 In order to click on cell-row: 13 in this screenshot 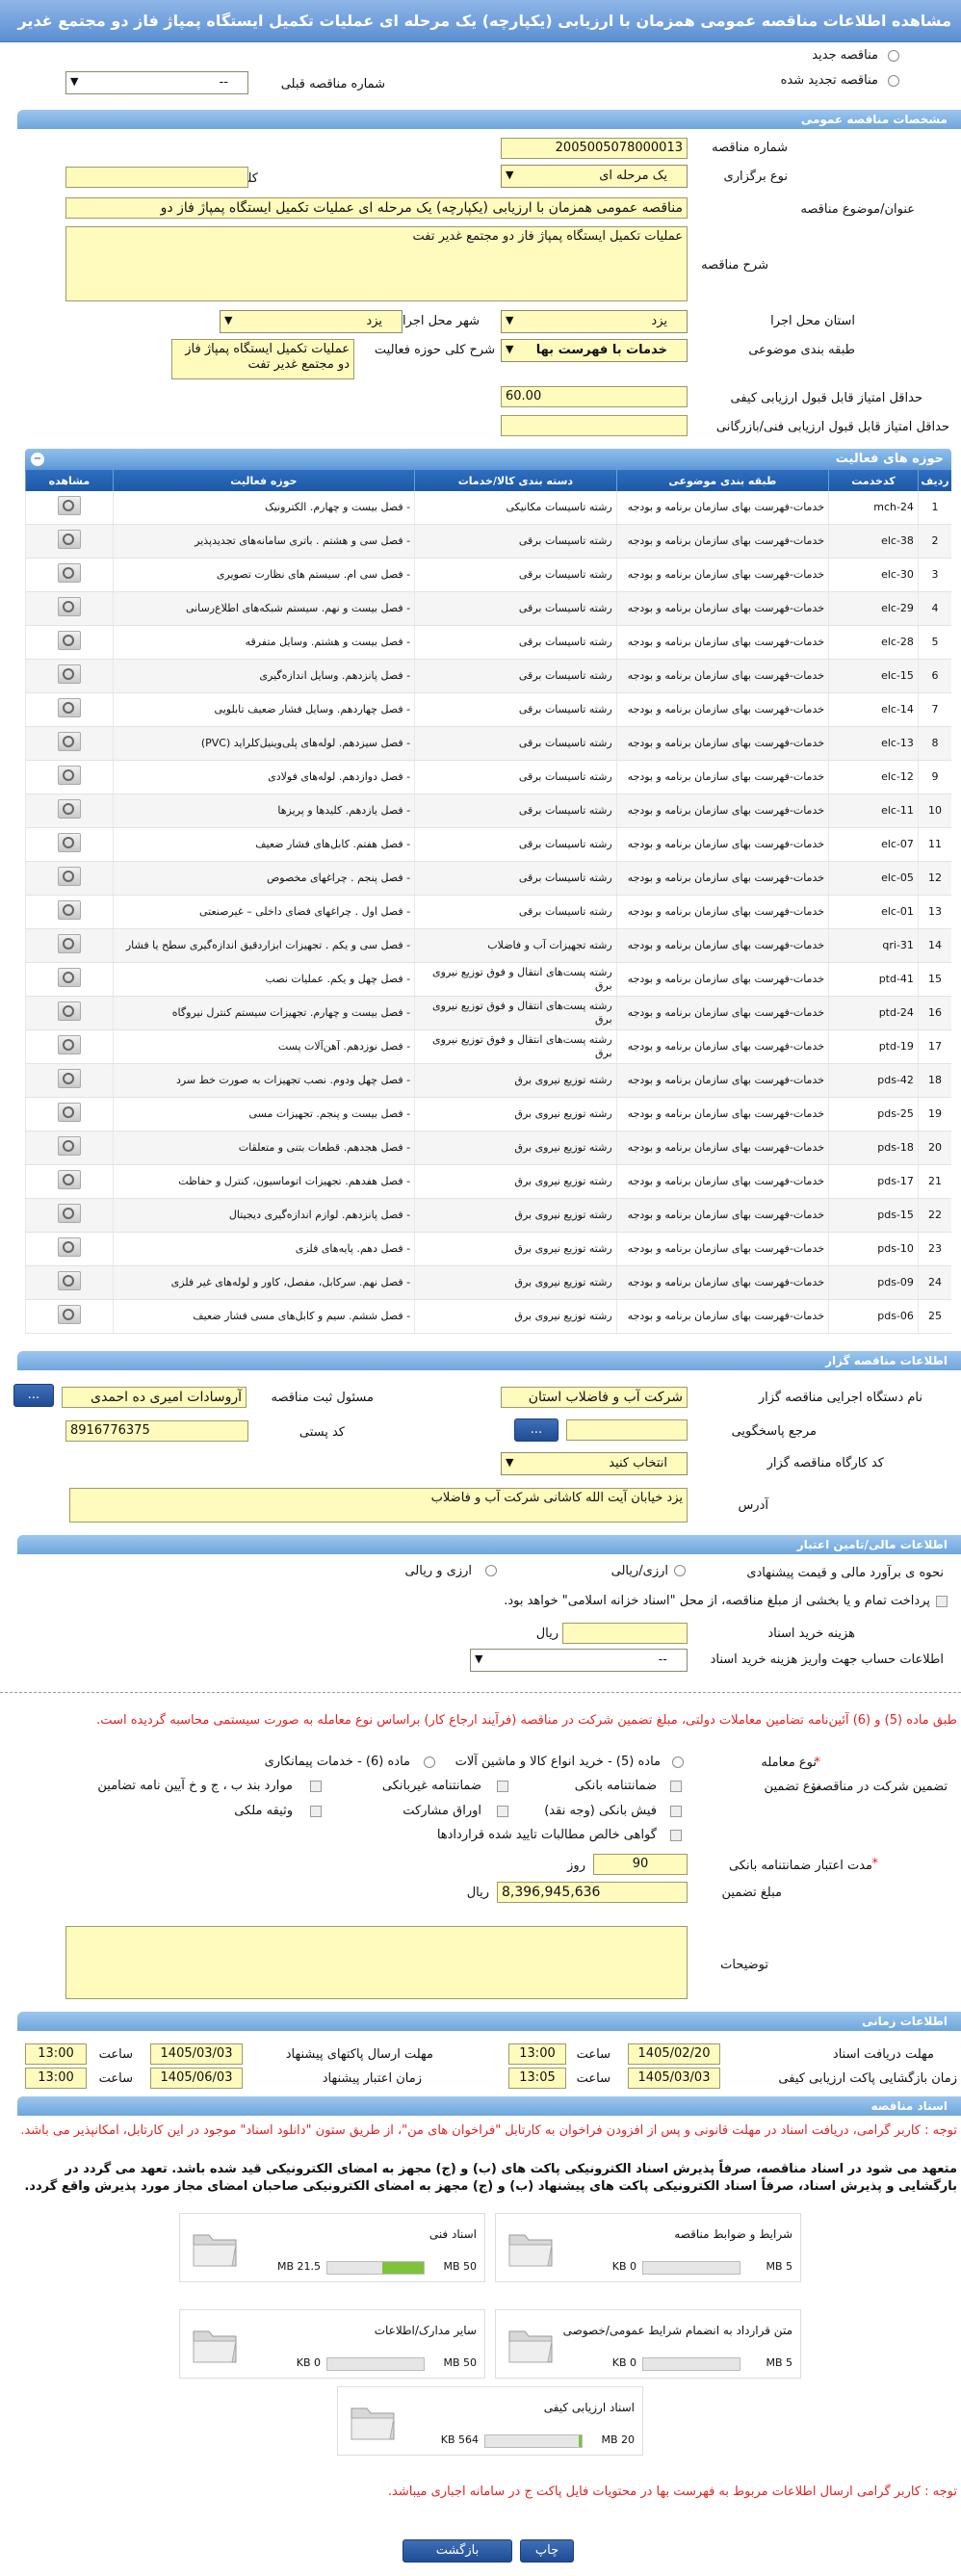, I will do `click(934, 912)`.